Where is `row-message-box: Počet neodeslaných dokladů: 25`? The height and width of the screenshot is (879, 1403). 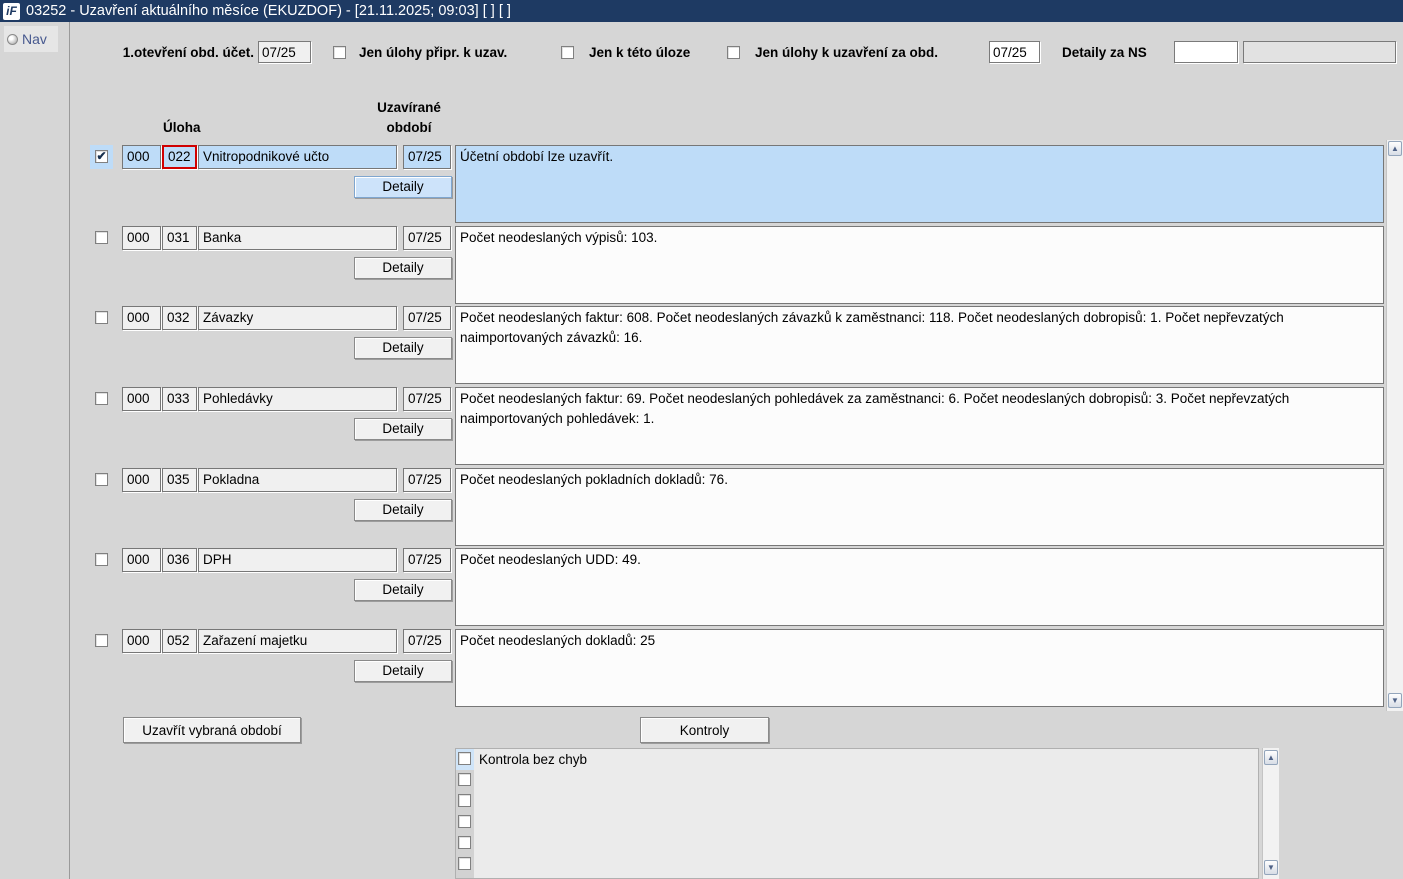
row-message-box: Počet neodeslaných dokladů: 25 is located at coordinates (919, 668).